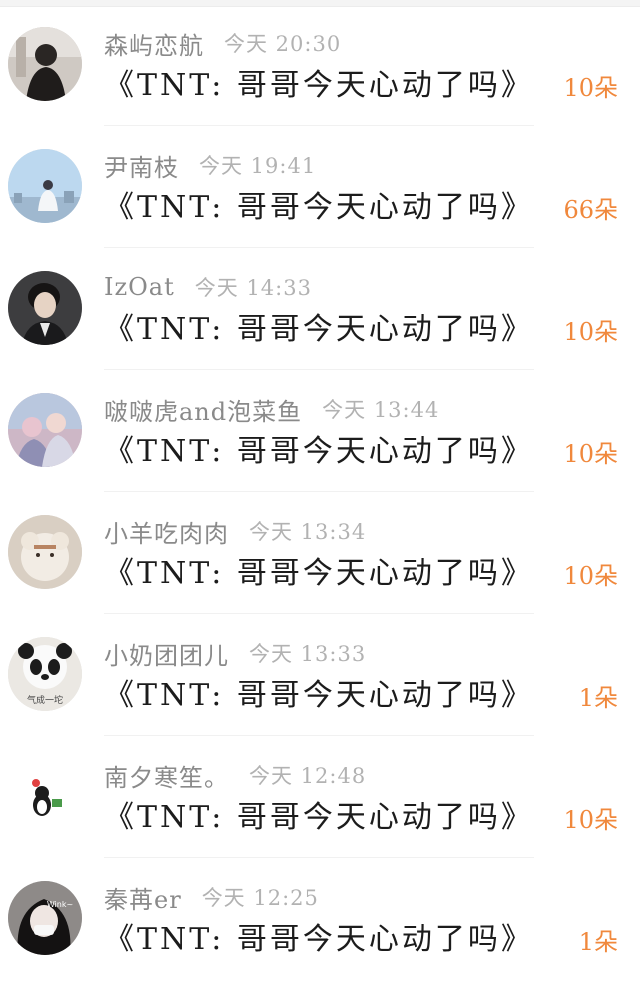 This screenshot has height=1006, width=640. I want to click on username: 森屿恋航, so click(154, 43).